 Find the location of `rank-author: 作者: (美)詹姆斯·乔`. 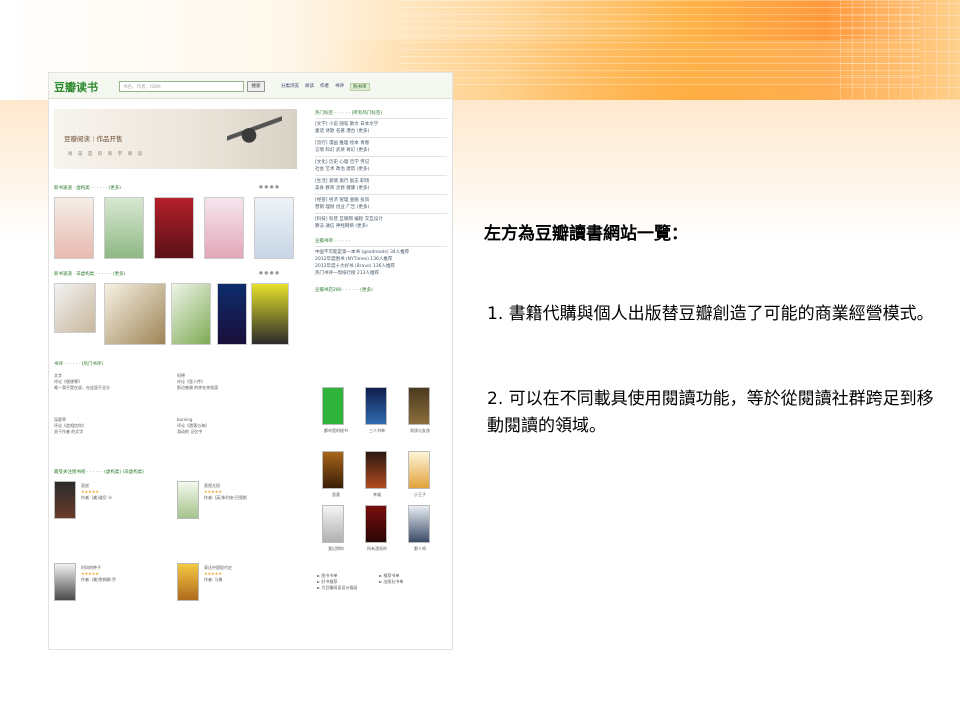

rank-author: 作者: (美)詹姆斯·乔 is located at coordinates (99, 579).